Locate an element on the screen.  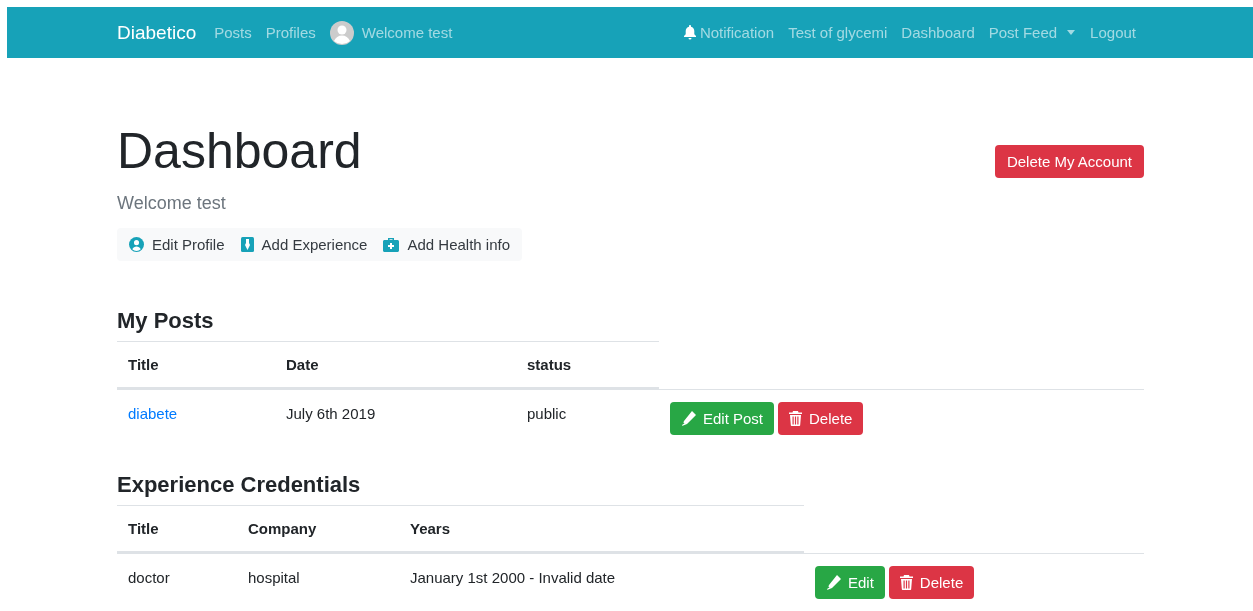
section-heading: Experience Credentials is located at coordinates (239, 485).